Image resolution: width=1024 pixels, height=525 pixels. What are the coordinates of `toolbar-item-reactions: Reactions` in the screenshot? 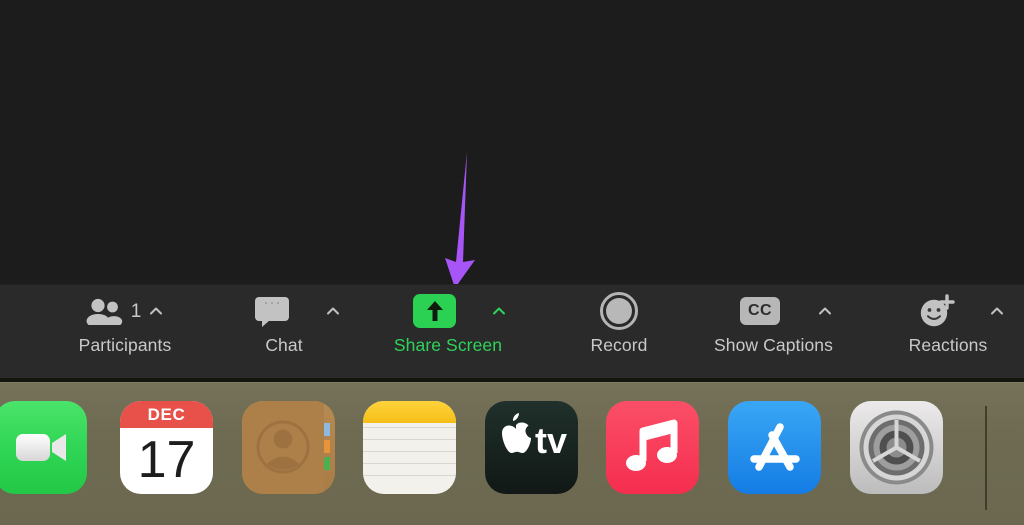 It's located at (961, 332).